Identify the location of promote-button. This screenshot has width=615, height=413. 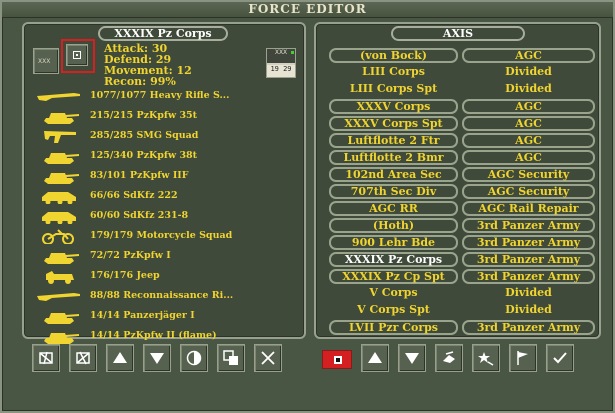
(486, 358).